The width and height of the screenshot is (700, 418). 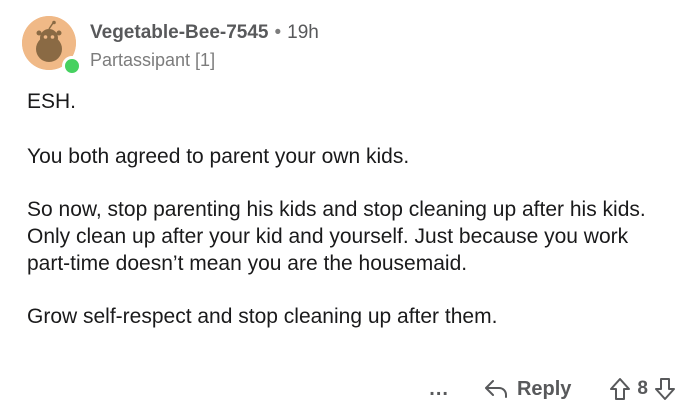 What do you see at coordinates (153, 60) in the screenshot?
I see `user-flair: Partassipant [1]` at bounding box center [153, 60].